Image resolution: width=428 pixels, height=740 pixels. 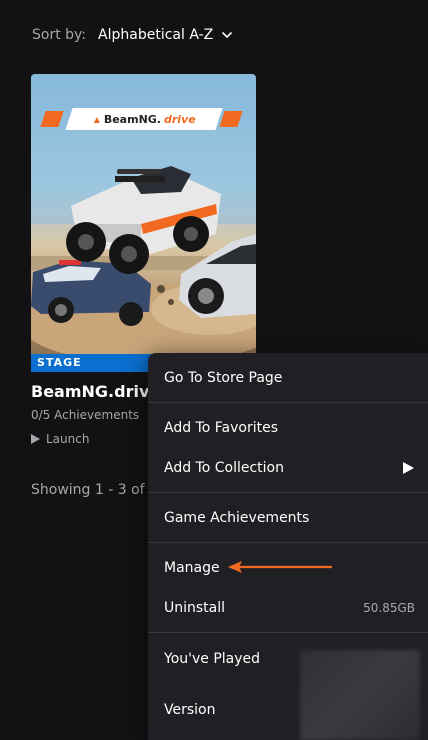 What do you see at coordinates (96, 119) in the screenshot?
I see `beamng-logo-icon` at bounding box center [96, 119].